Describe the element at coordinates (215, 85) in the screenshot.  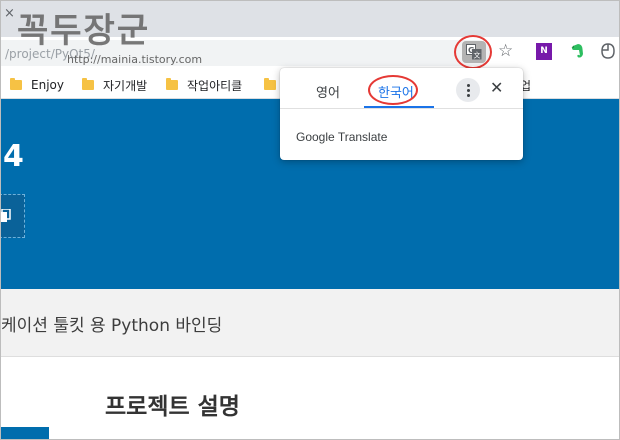
I see `bookmark-label: 작업아티클` at that location.